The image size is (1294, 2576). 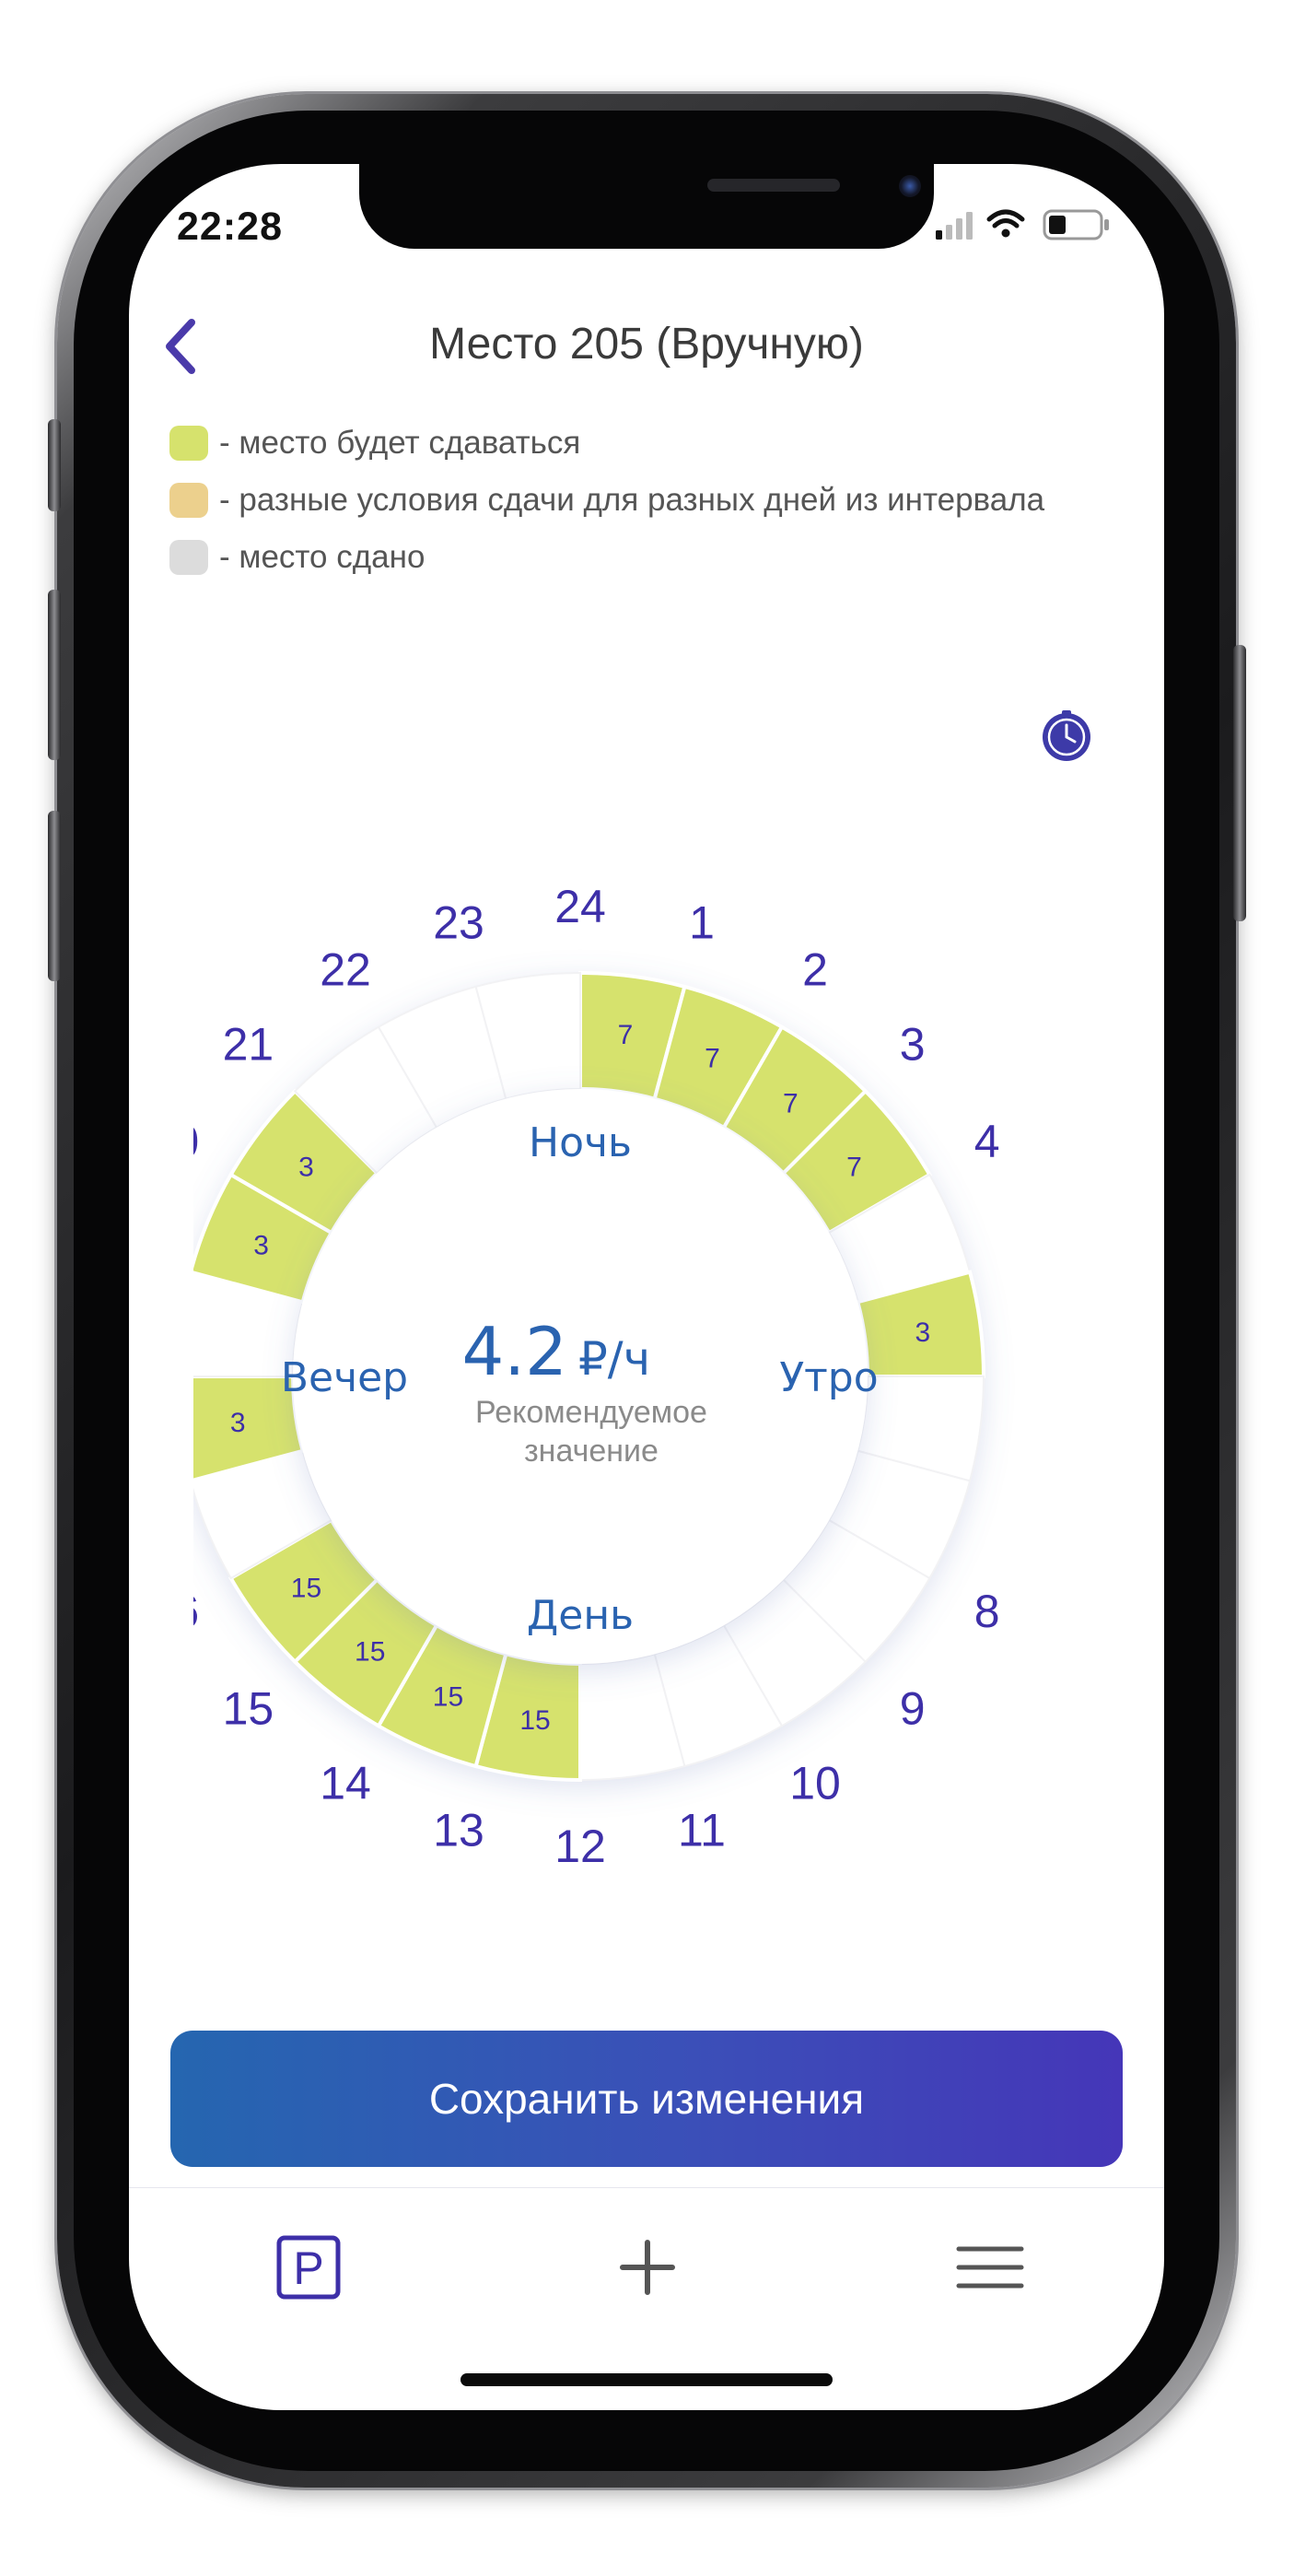 I want to click on period-morning-label: Утро, so click(x=828, y=1377).